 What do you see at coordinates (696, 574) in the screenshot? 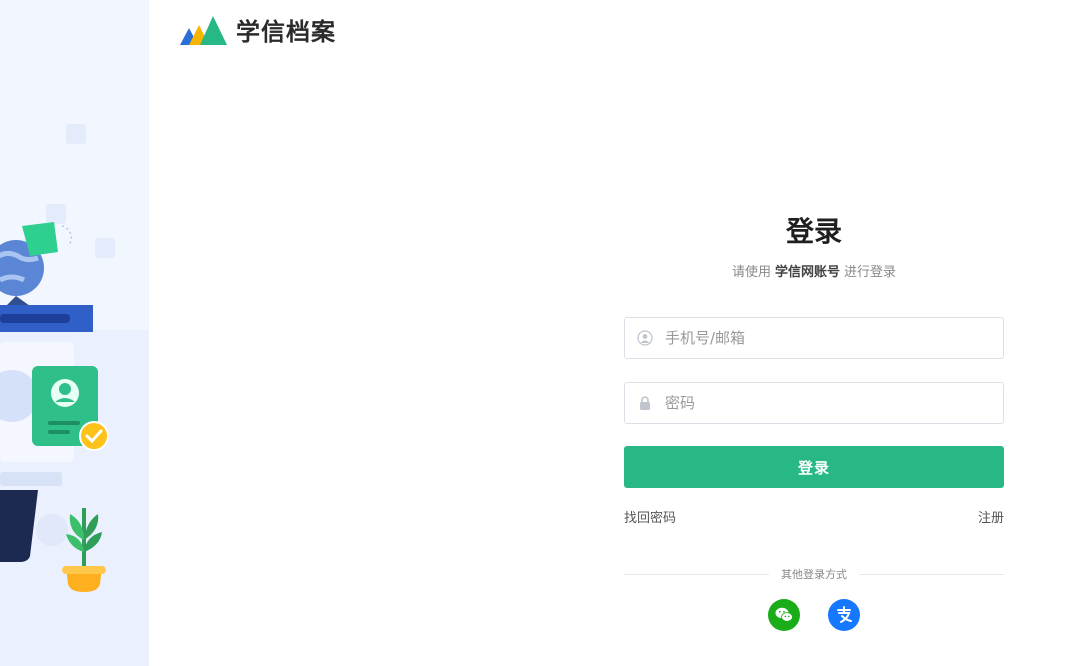
I see `divider-line-left` at bounding box center [696, 574].